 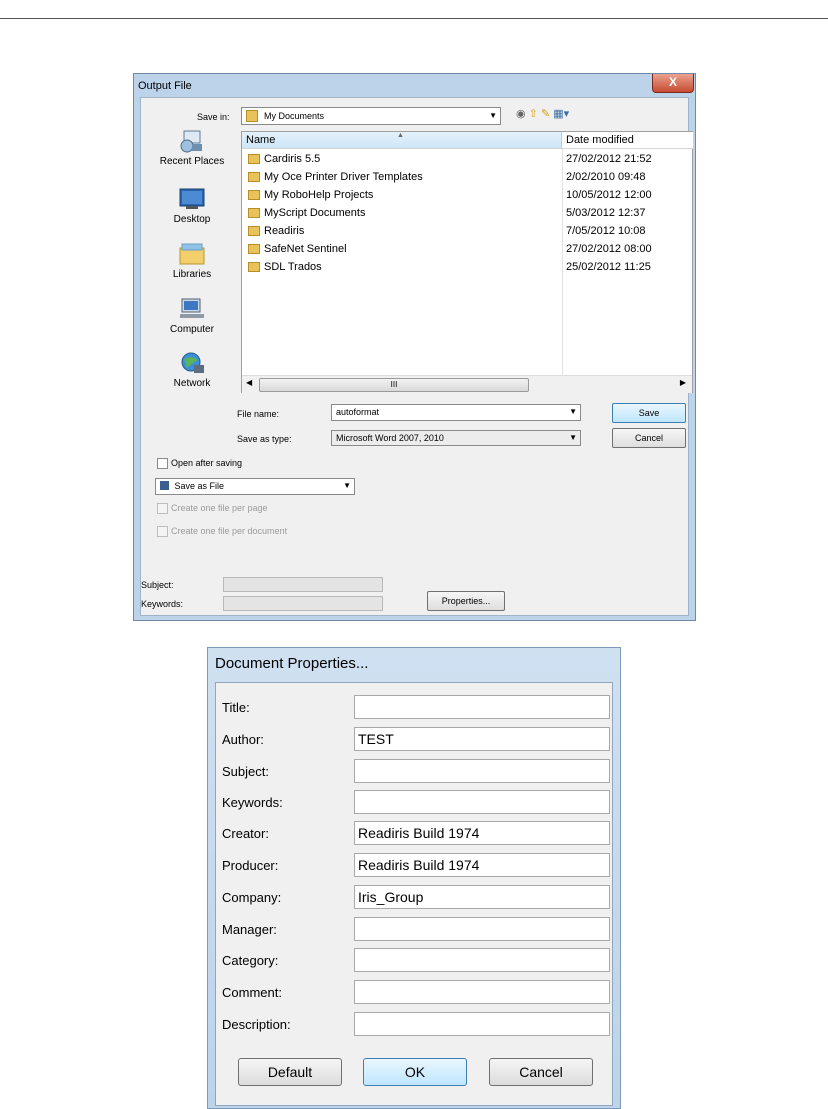 I want to click on file-date: 25/02/2012 11:25, so click(x=608, y=267).